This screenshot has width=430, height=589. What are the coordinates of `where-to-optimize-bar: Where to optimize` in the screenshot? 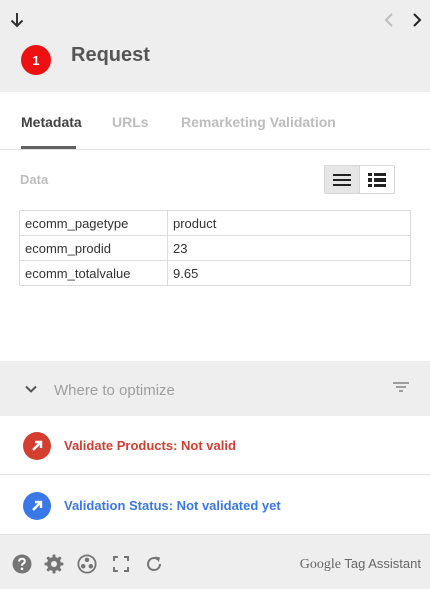 It's located at (215, 388).